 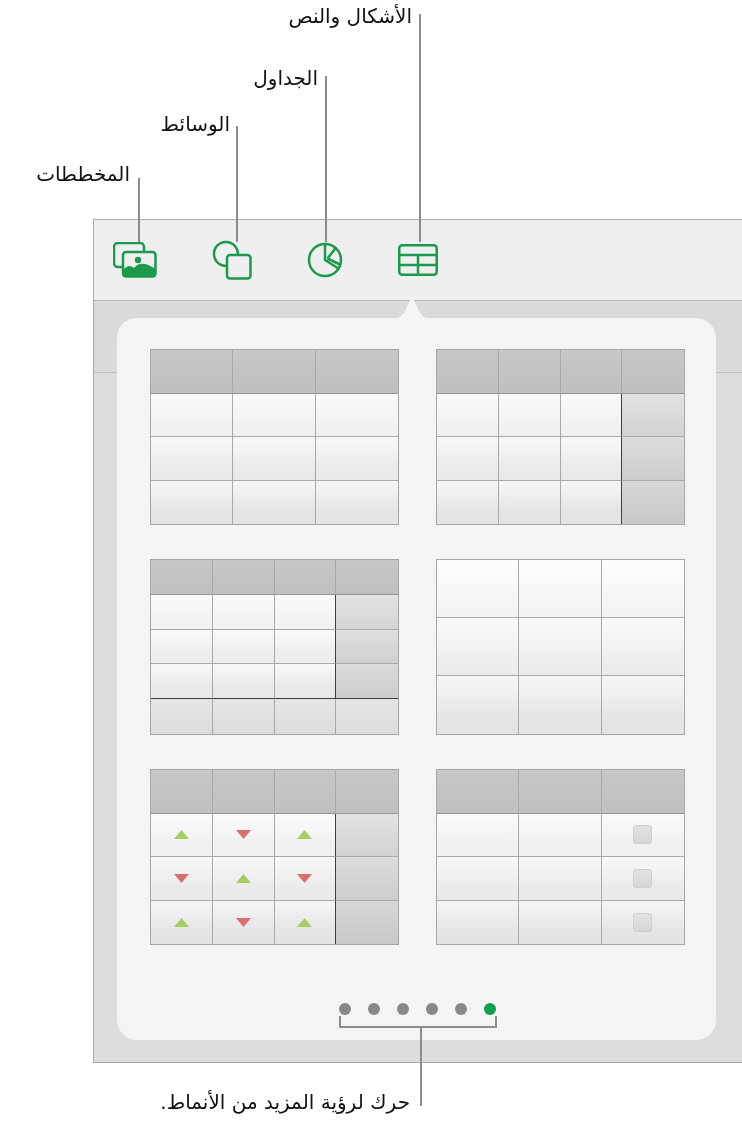 I want to click on photos-icon, so click(x=135, y=260).